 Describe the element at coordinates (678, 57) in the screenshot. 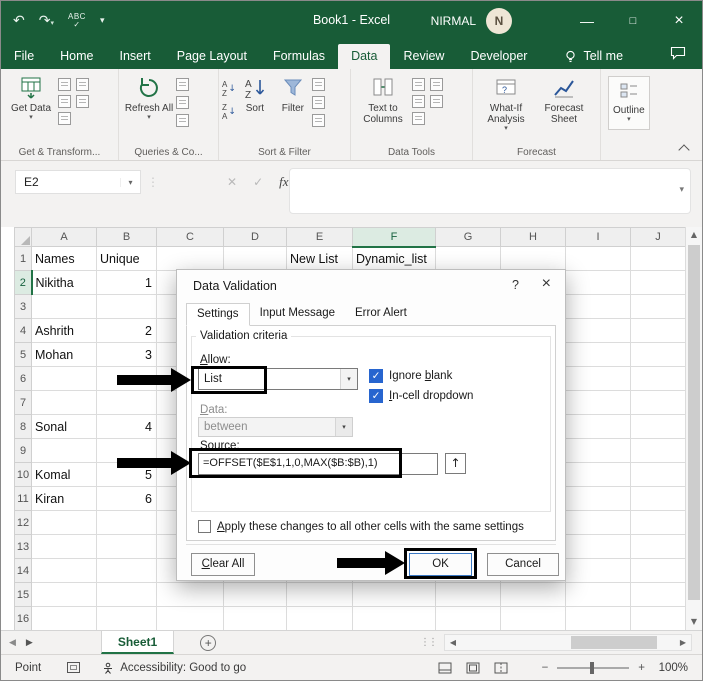

I see `comment-icon` at that location.